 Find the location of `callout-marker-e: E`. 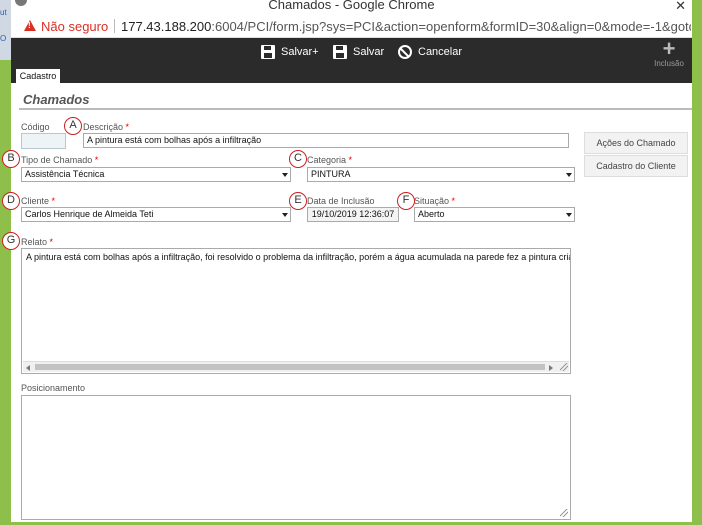

callout-marker-e: E is located at coordinates (298, 201).